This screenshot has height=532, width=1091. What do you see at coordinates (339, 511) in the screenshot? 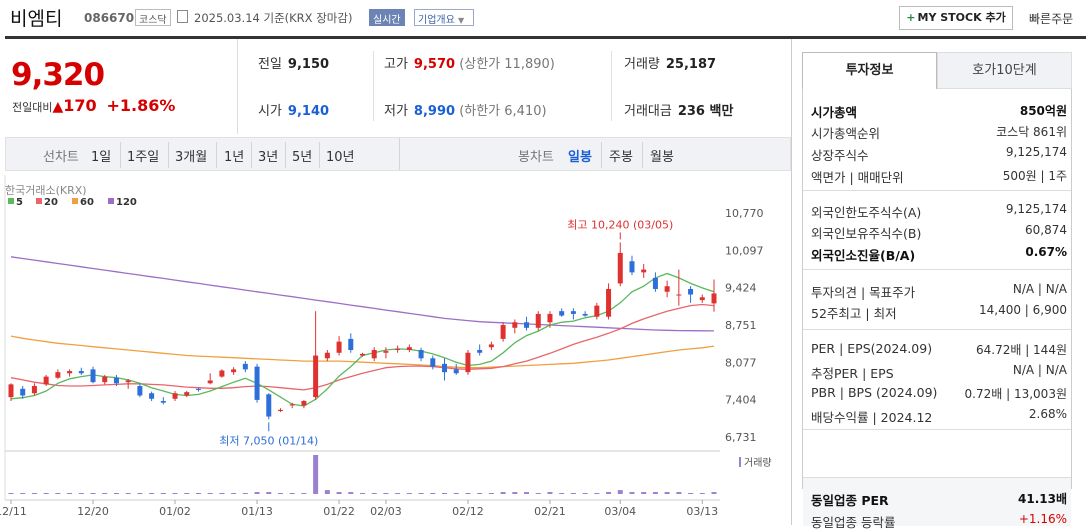
I see `x-tick-label: 01/22` at bounding box center [339, 511].